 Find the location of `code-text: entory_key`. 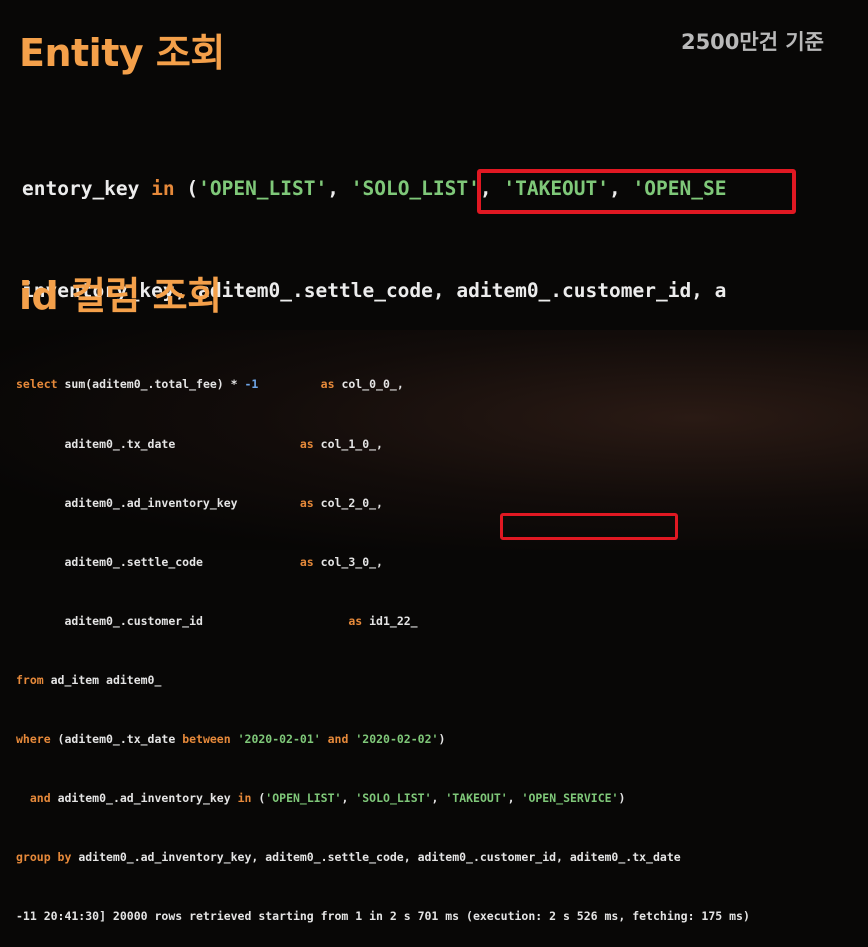

code-text: entory_key is located at coordinates (87, 188).